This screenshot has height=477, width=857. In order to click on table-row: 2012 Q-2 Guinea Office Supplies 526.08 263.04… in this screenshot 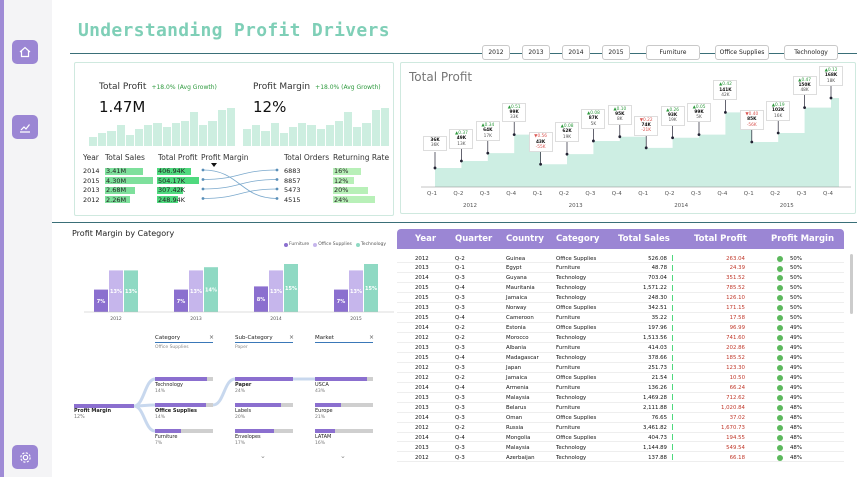, I will do `click(620, 259)`.